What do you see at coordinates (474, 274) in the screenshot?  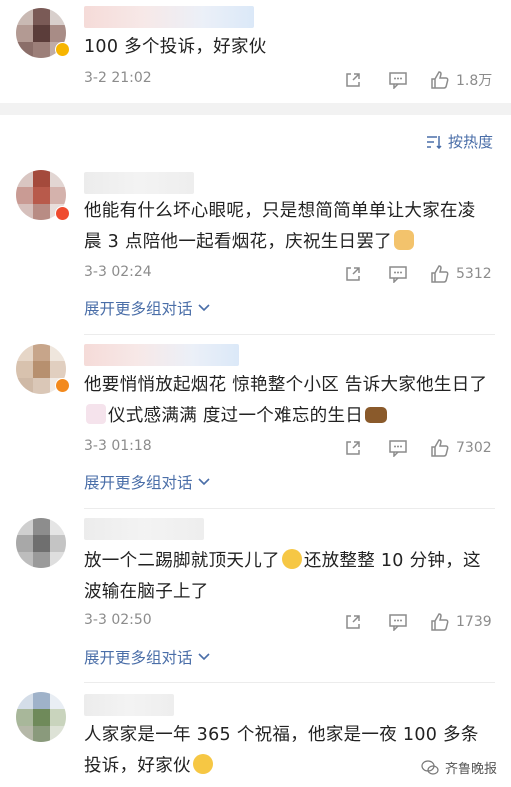 I see `like-count: 5312` at bounding box center [474, 274].